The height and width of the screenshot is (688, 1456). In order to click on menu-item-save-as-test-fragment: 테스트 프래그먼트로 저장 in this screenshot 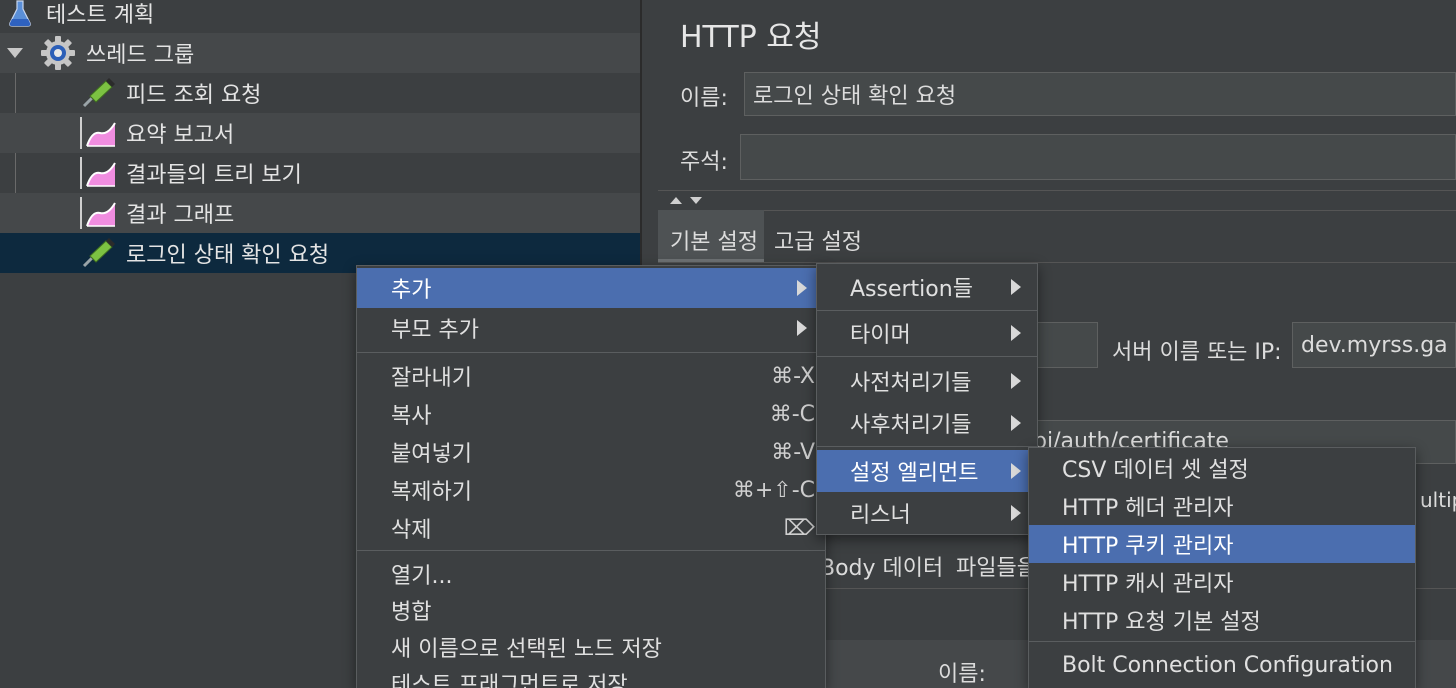, I will do `click(591, 676)`.